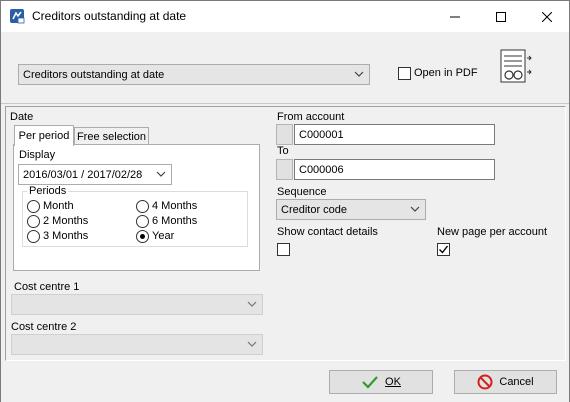 Image resolution: width=570 pixels, height=402 pixels. I want to click on sequence-label: Sequence, so click(302, 192).